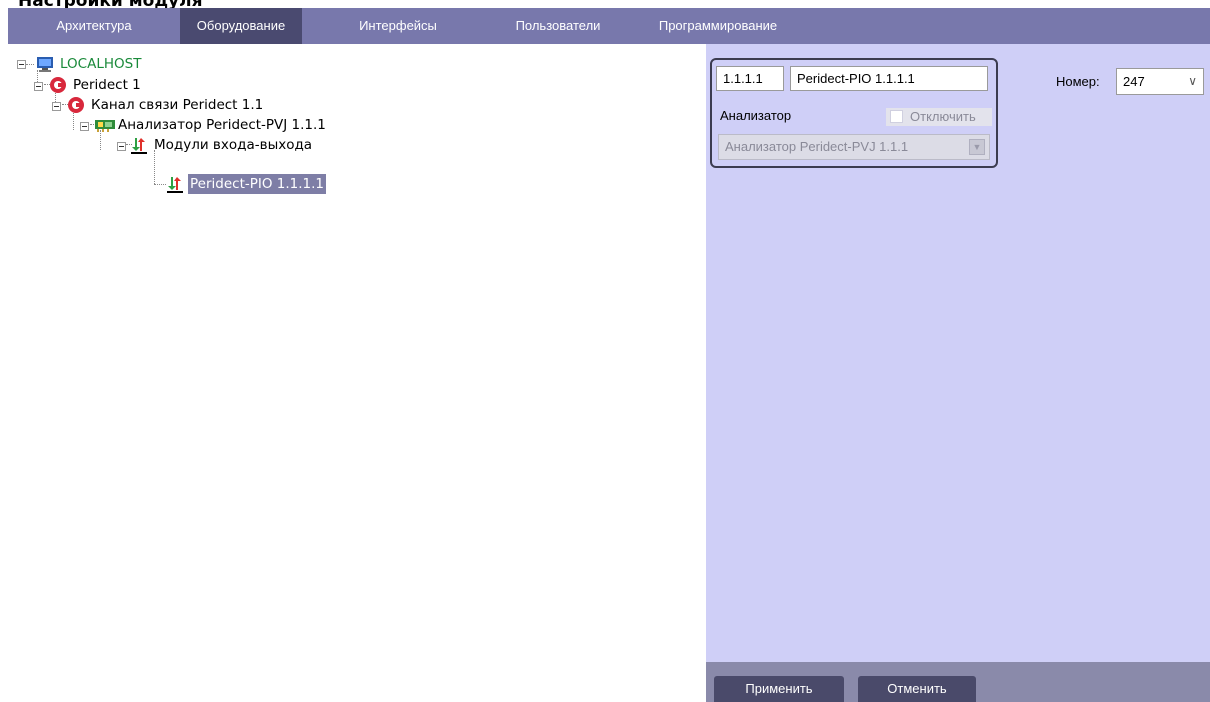 The height and width of the screenshot is (702, 1210). What do you see at coordinates (45, 64) in the screenshot?
I see `computer-icon` at bounding box center [45, 64].